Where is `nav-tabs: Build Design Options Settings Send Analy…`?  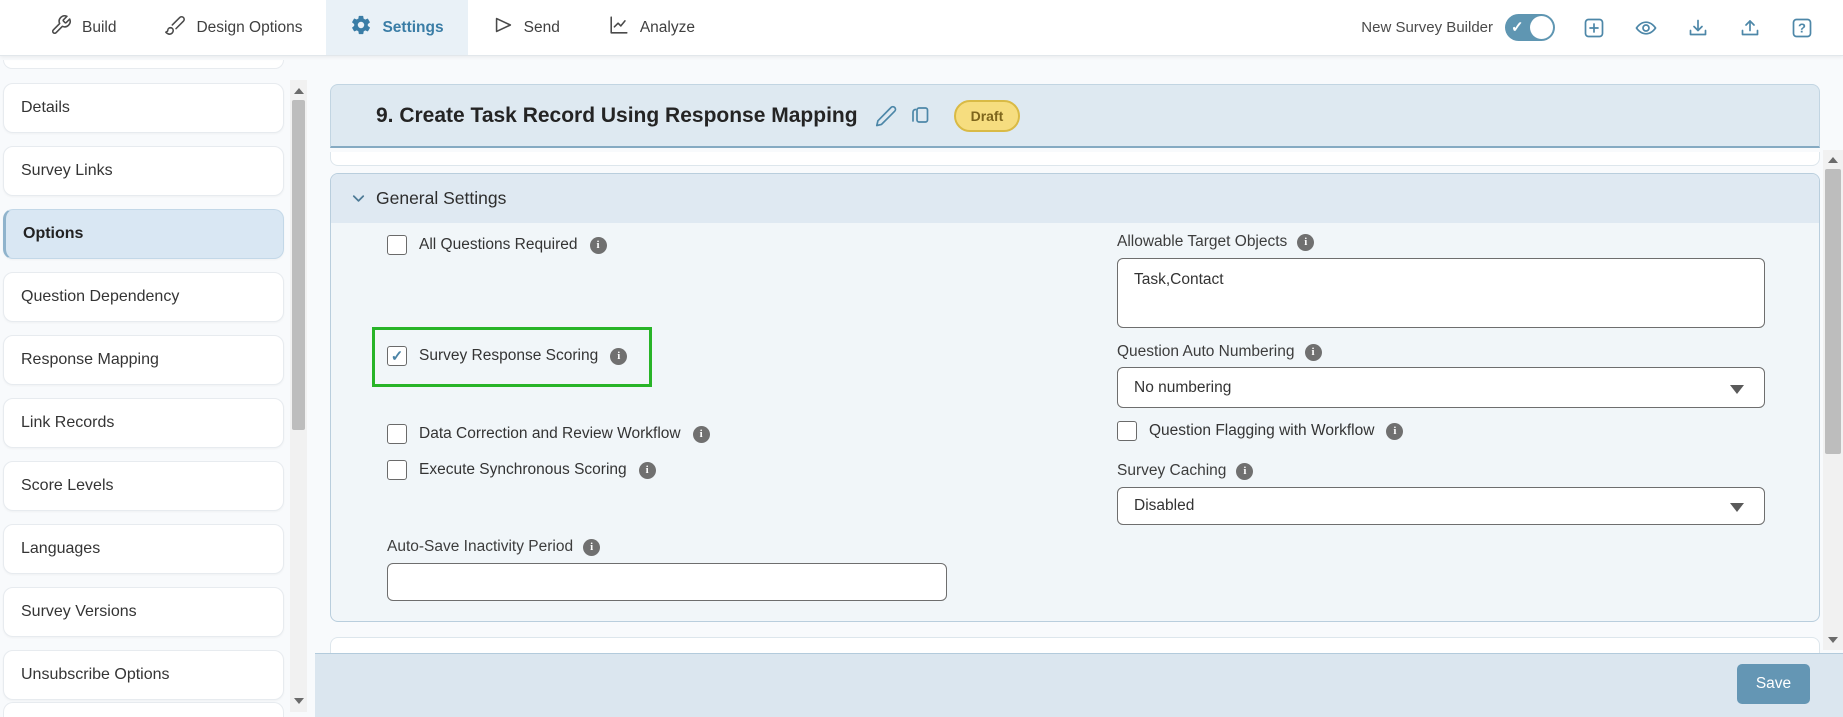
nav-tabs: Build Design Options Settings Send Analy… is located at coordinates (359, 27).